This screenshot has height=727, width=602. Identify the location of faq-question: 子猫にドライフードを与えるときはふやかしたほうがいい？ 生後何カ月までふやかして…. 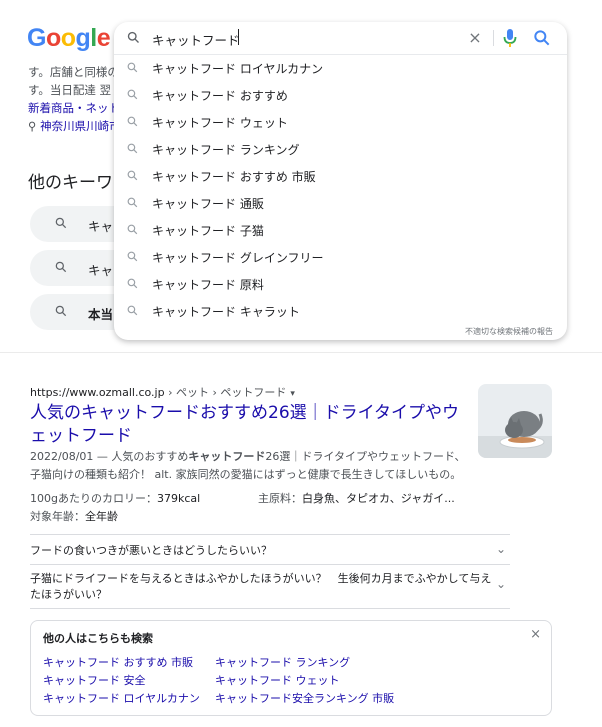
(261, 586).